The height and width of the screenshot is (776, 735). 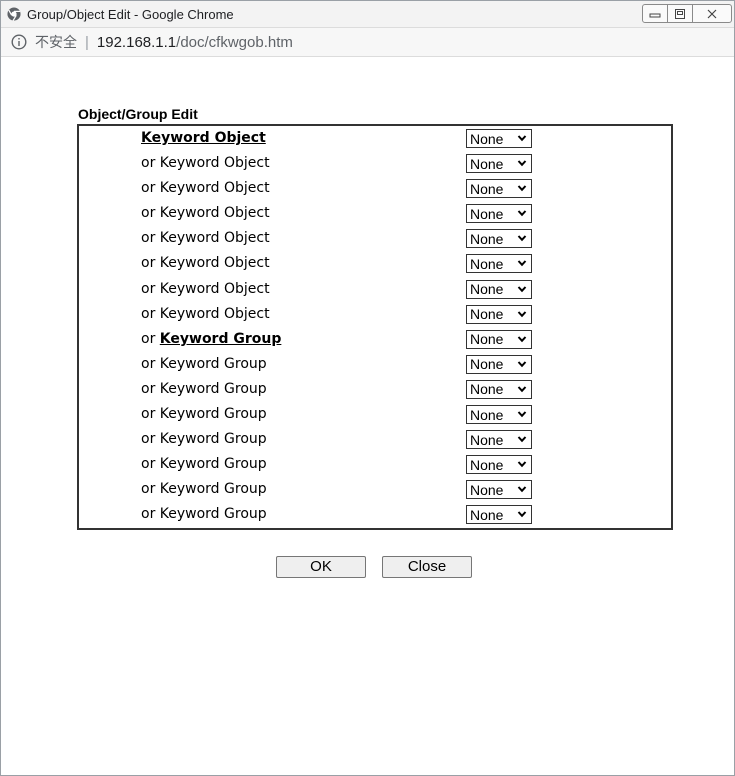 What do you see at coordinates (150, 338) in the screenshot?
I see `row-prefix: or` at bounding box center [150, 338].